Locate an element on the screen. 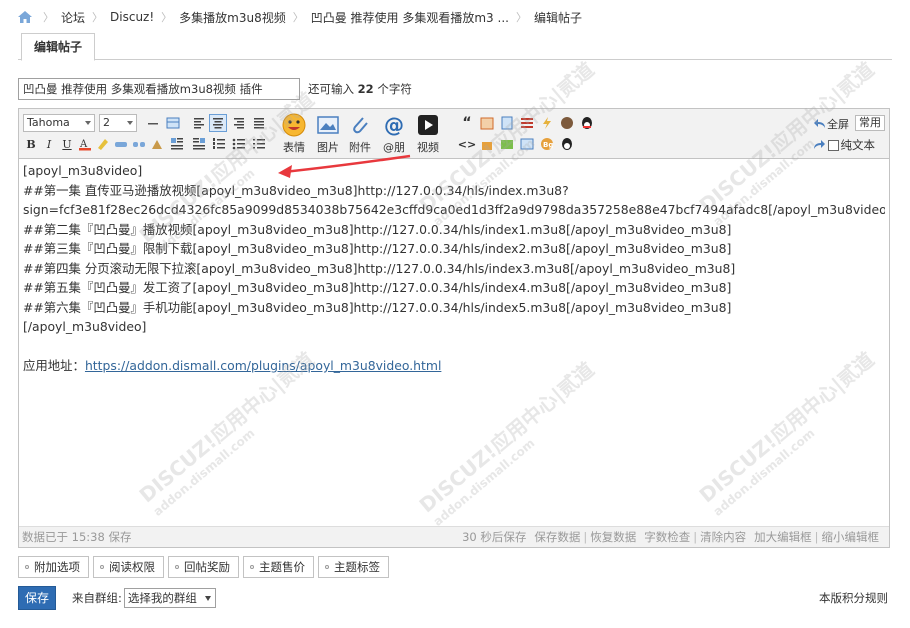 This screenshot has width=910, height=628. music-icon is located at coordinates (567, 123).